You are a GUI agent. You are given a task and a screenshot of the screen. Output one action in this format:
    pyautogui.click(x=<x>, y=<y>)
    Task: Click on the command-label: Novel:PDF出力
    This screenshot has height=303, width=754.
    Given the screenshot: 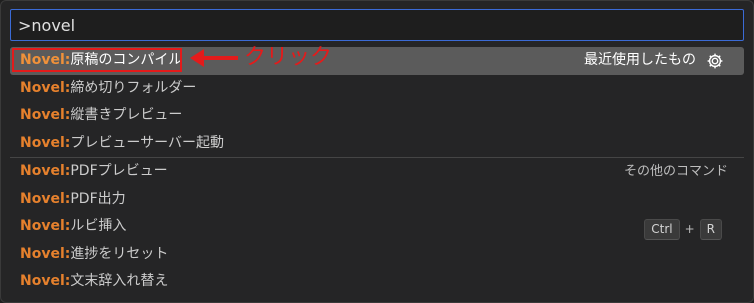 What is the action you would take?
    pyautogui.click(x=73, y=199)
    